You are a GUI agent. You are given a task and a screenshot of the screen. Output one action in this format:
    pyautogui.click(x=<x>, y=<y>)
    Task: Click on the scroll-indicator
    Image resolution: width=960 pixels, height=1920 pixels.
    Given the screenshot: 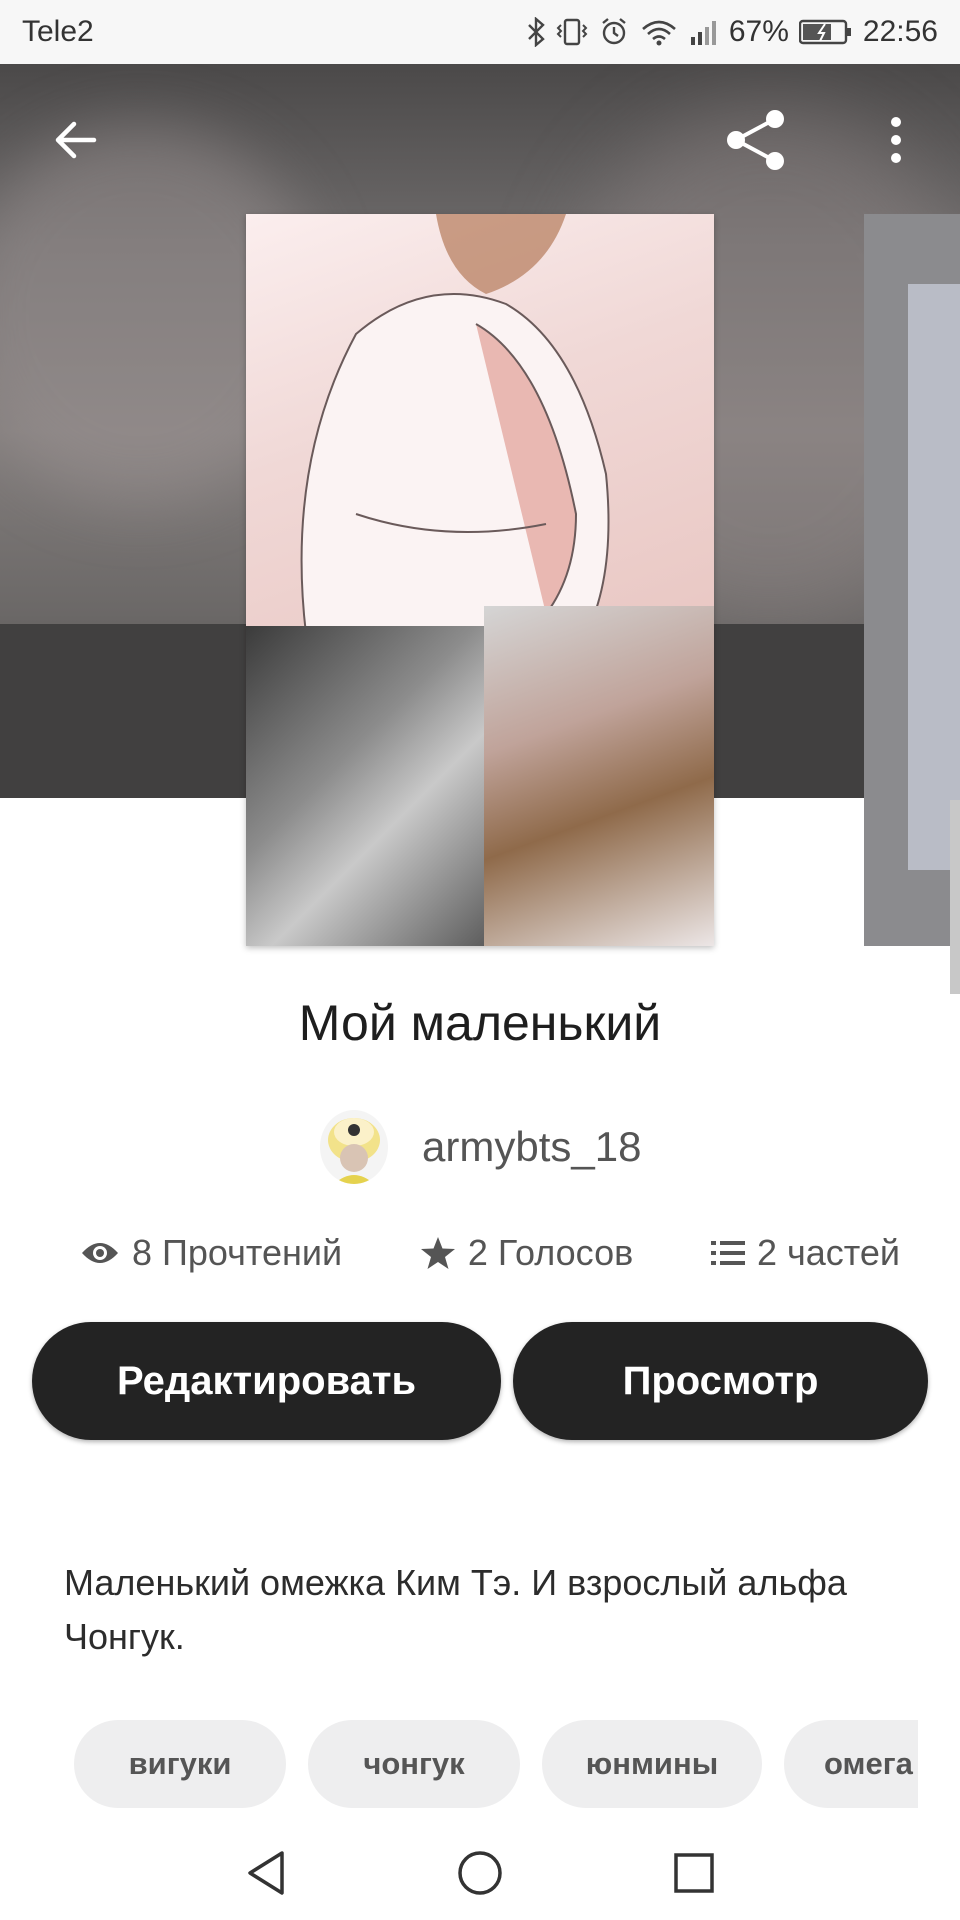 What is the action you would take?
    pyautogui.click(x=955, y=897)
    